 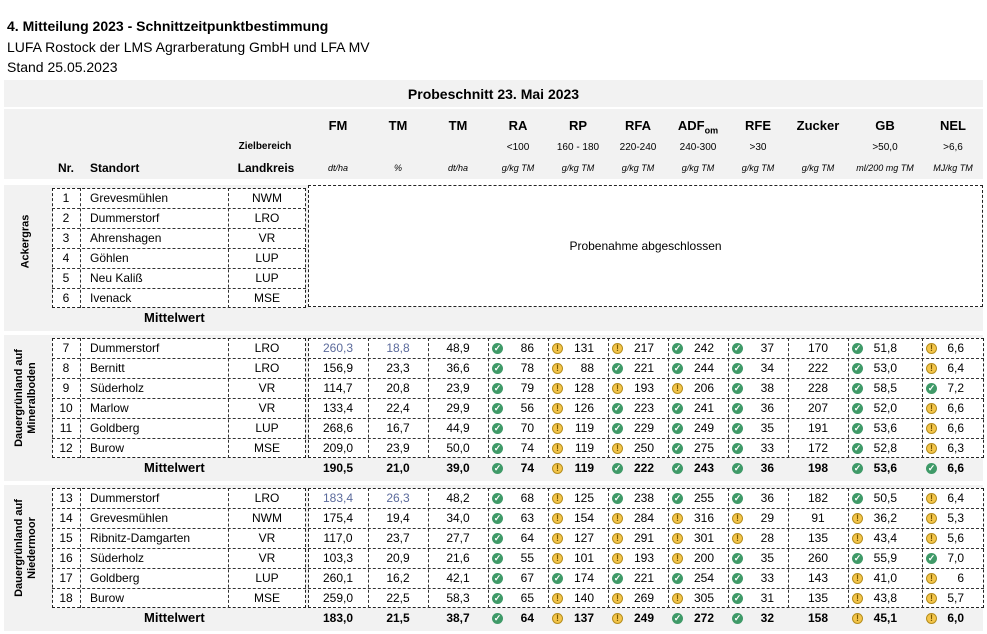 What do you see at coordinates (885, 598) in the screenshot?
I see `table-row-gb: 43,8` at bounding box center [885, 598].